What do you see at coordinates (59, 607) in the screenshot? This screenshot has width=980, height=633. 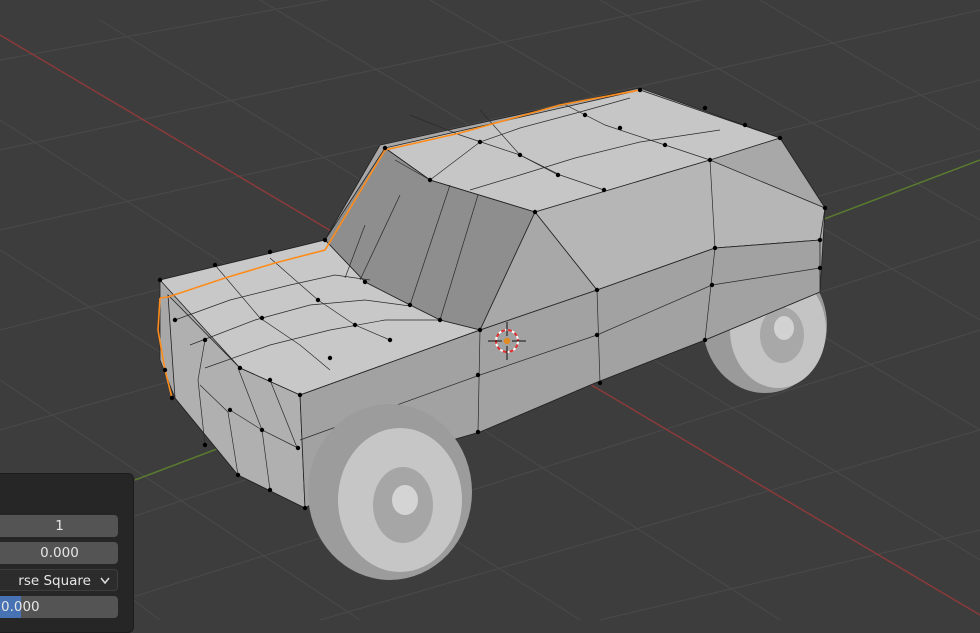 I see `factor-slider: 0.000` at bounding box center [59, 607].